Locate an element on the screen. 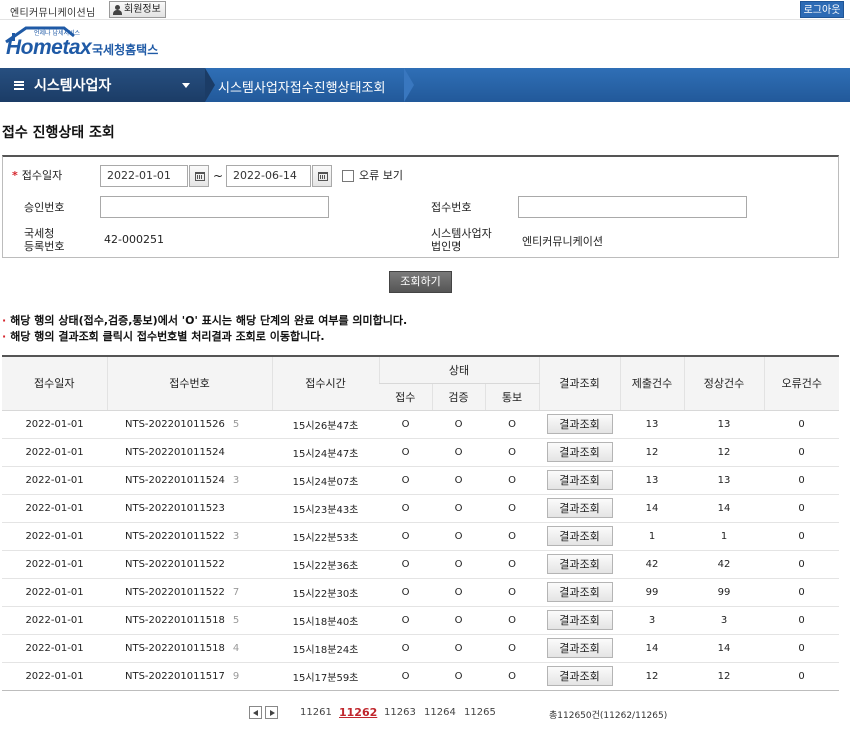 This screenshot has height=738, width=850. cell-receipt-no: NTS-202201011523 is located at coordinates (189, 508).